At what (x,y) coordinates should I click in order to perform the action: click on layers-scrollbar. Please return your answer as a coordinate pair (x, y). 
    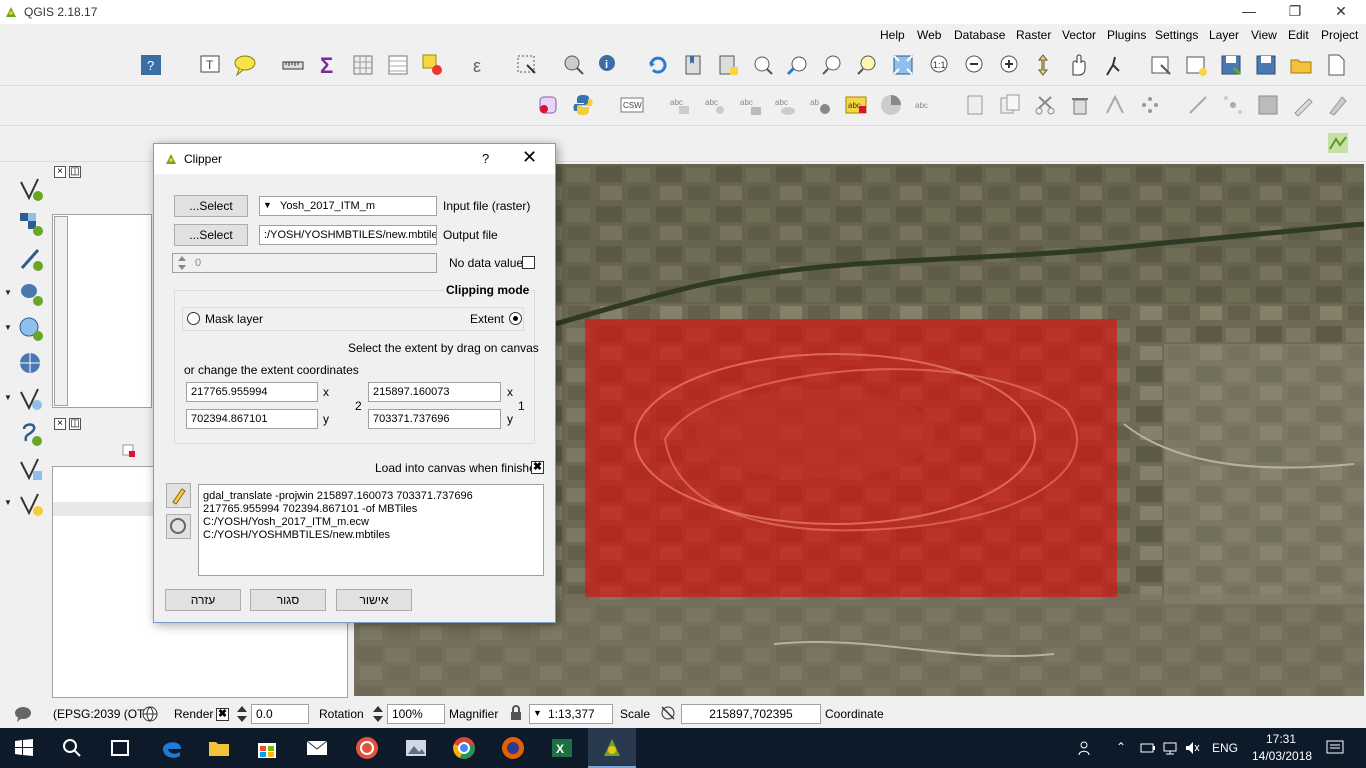
    Looking at the image, I should click on (61, 311).